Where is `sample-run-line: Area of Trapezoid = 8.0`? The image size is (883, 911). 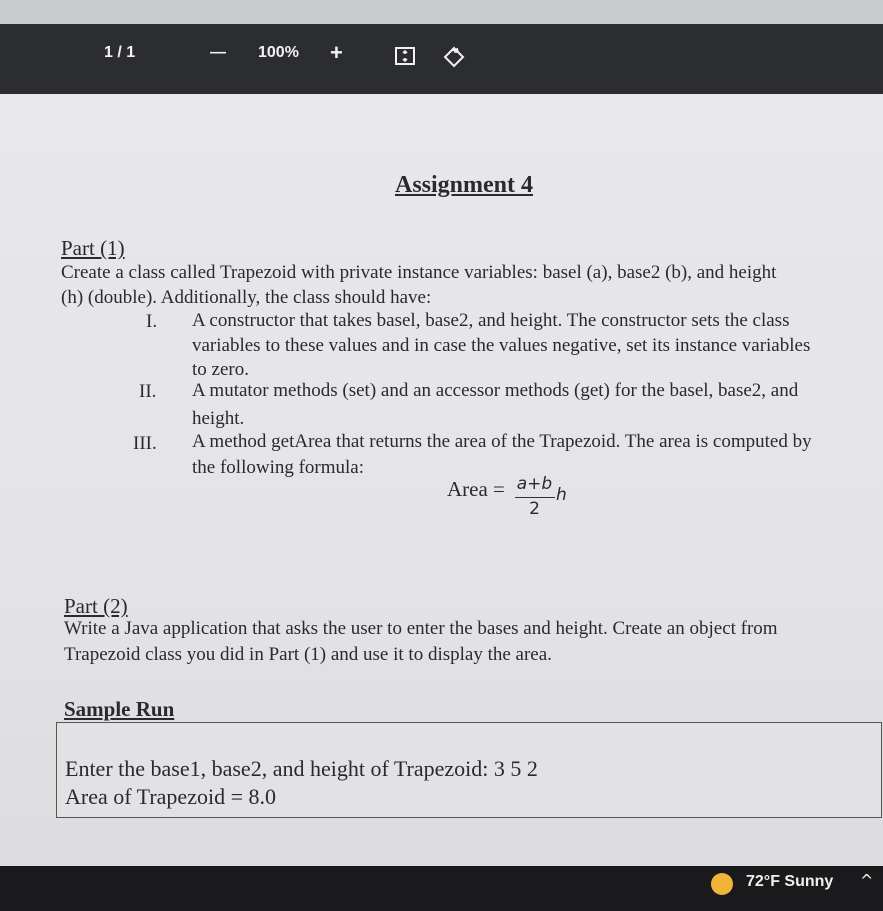 sample-run-line: Area of Trapezoid = 8.0 is located at coordinates (170, 796).